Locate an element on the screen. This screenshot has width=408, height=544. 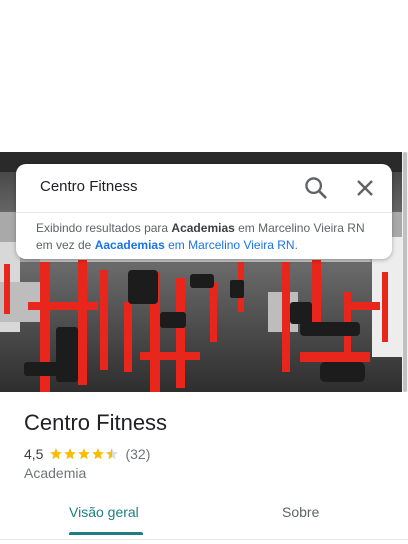
original-suffix: em Marcelino Vieira RN is located at coordinates (229, 245).